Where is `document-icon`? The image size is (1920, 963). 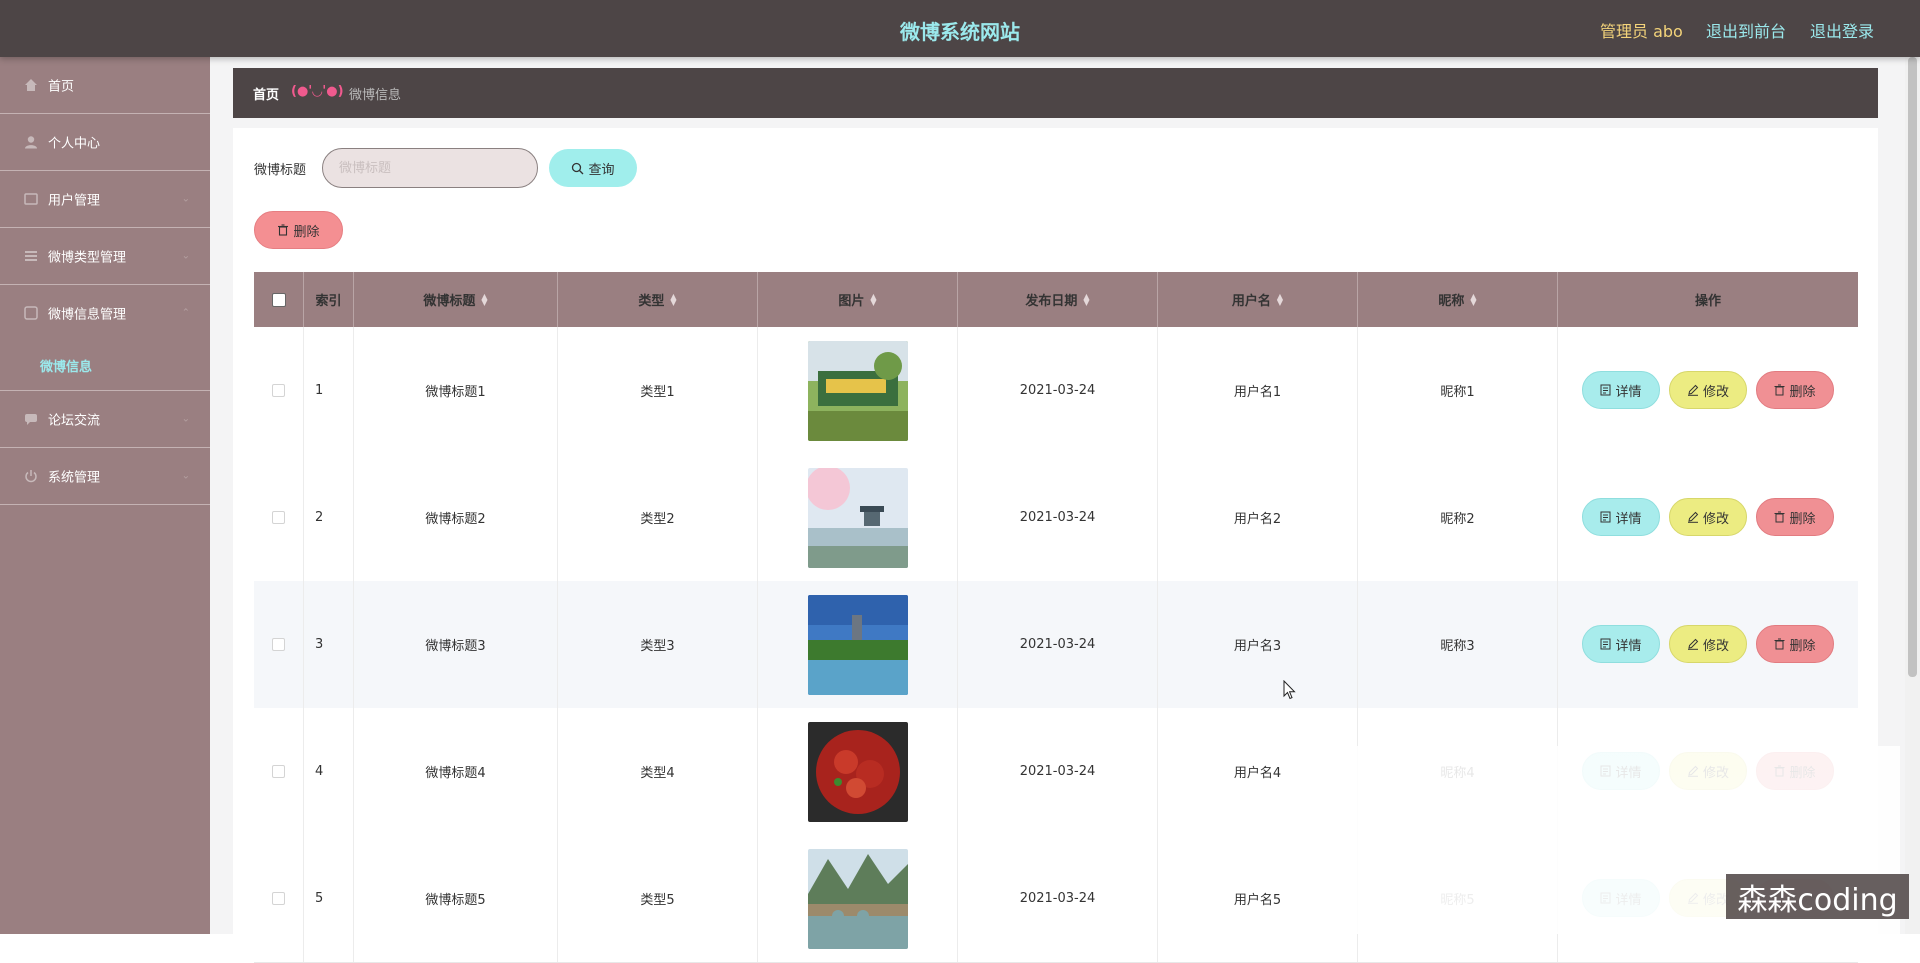 document-icon is located at coordinates (1605, 517).